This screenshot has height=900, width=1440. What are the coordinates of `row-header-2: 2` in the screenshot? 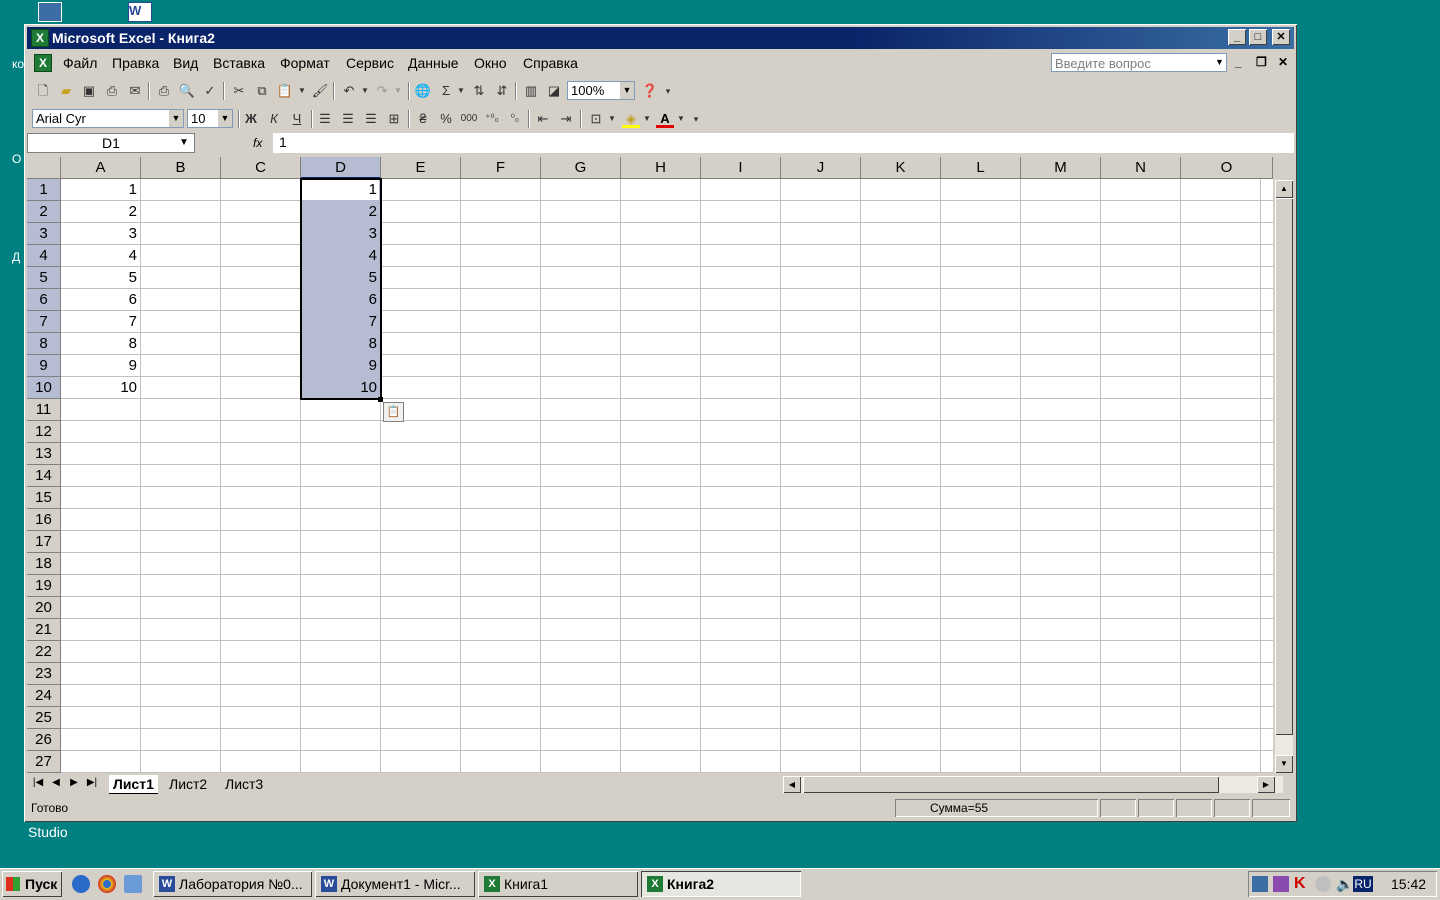 It's located at (44, 212).